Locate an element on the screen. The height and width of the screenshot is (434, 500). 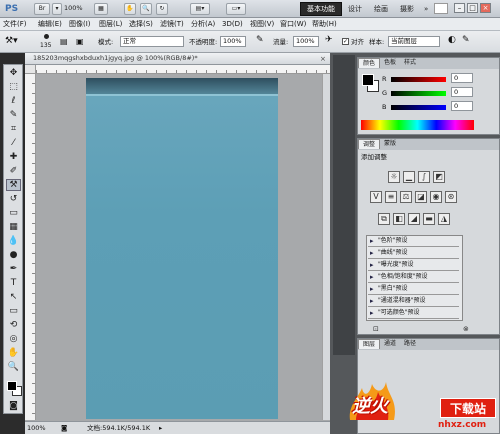
zoom-field: 100% is located at coordinates (37, 428).